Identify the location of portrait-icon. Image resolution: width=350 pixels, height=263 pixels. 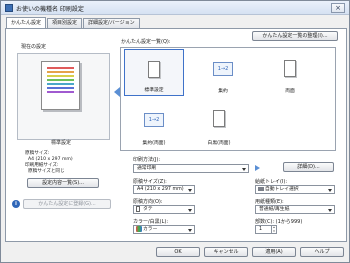
(138, 209).